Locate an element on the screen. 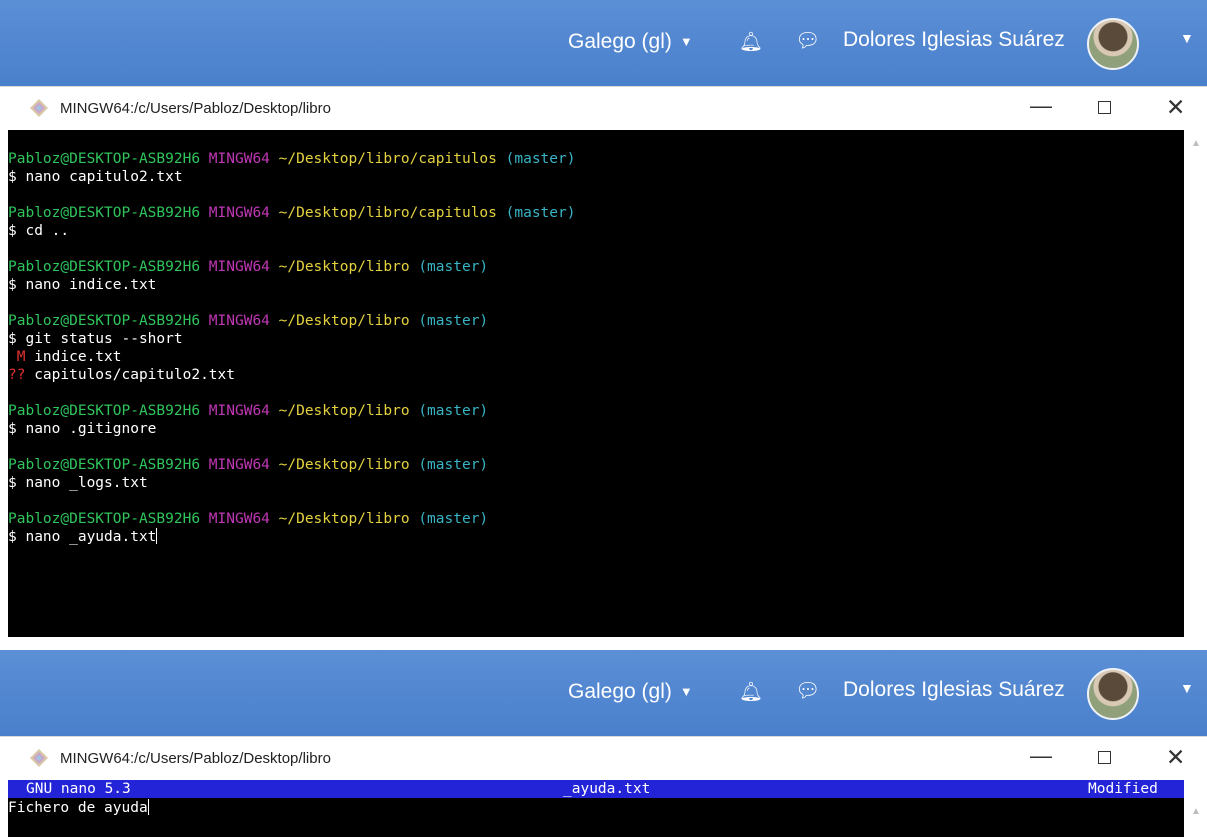 This screenshot has width=1207, height=837. command-line: $ nano _ayuda.txt is located at coordinates (596, 537).